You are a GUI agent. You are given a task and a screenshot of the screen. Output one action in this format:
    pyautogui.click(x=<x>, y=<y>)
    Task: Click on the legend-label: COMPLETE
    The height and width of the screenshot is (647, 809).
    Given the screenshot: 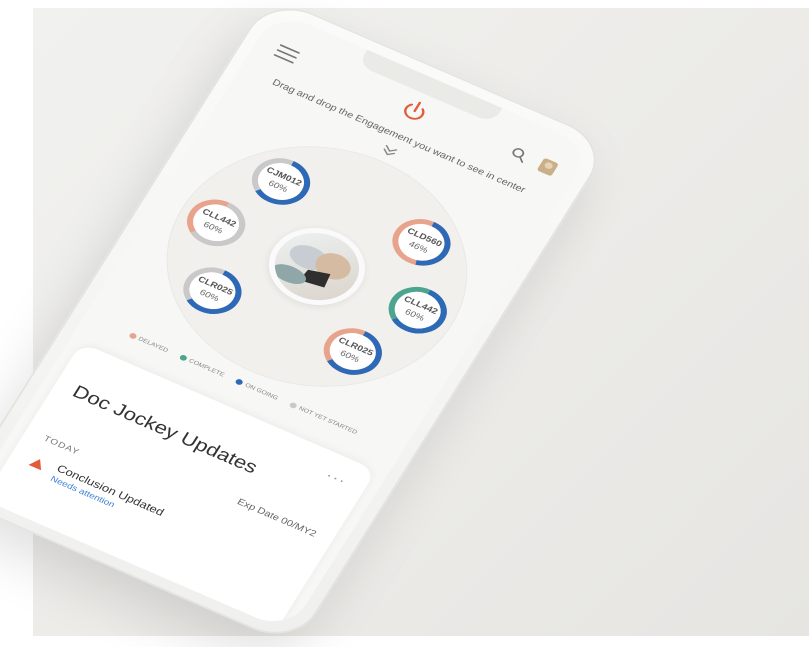 What is the action you would take?
    pyautogui.click(x=206, y=368)
    